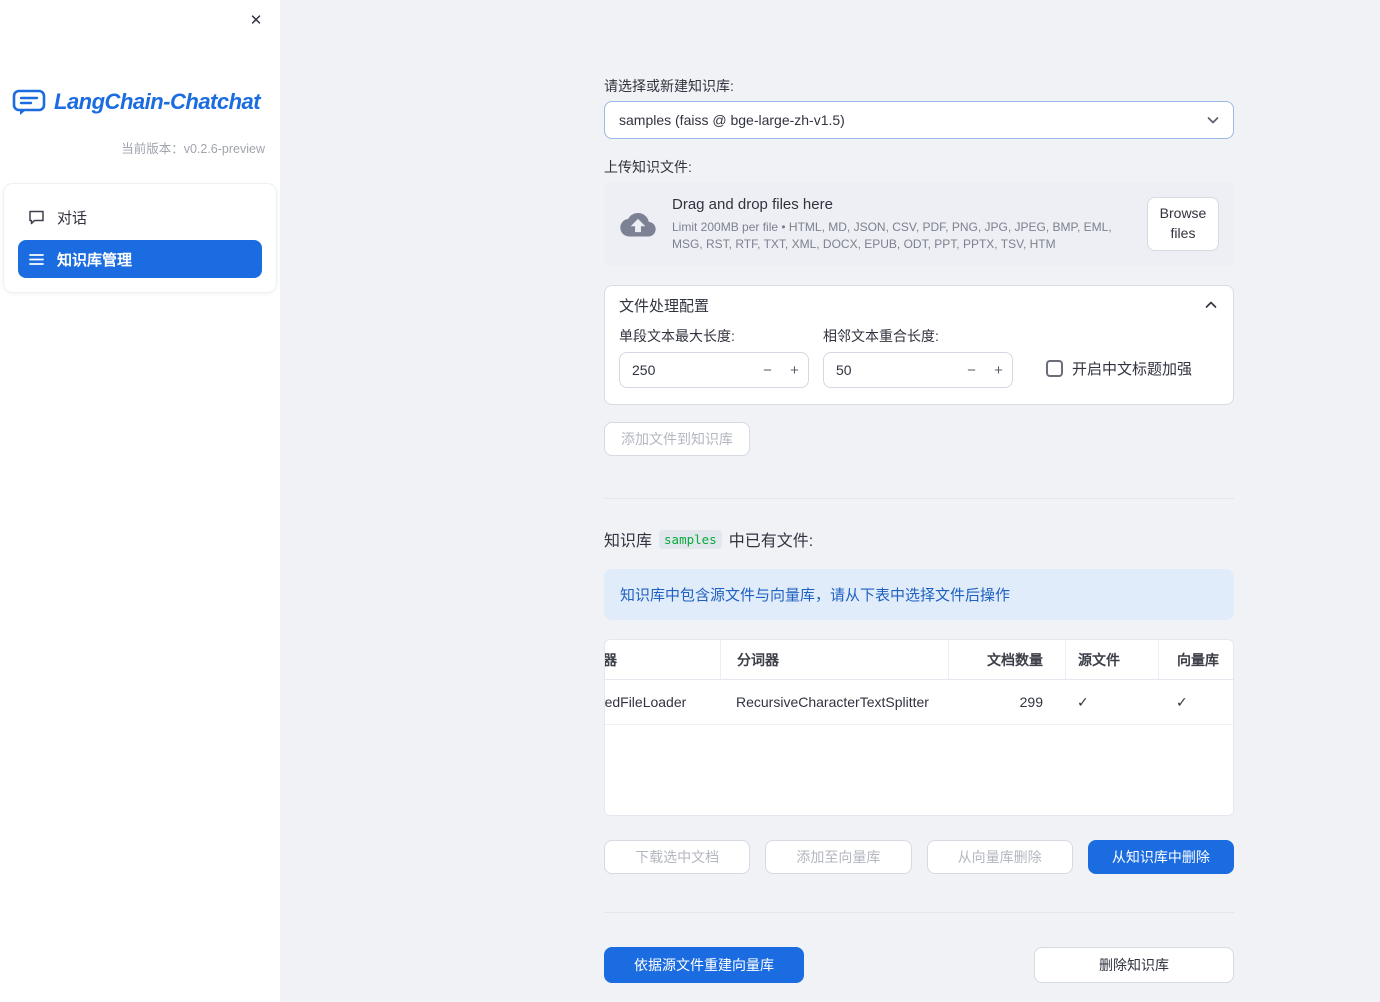  Describe the element at coordinates (256, 20) in the screenshot. I see `sidebar-close-icon: ✕` at that location.